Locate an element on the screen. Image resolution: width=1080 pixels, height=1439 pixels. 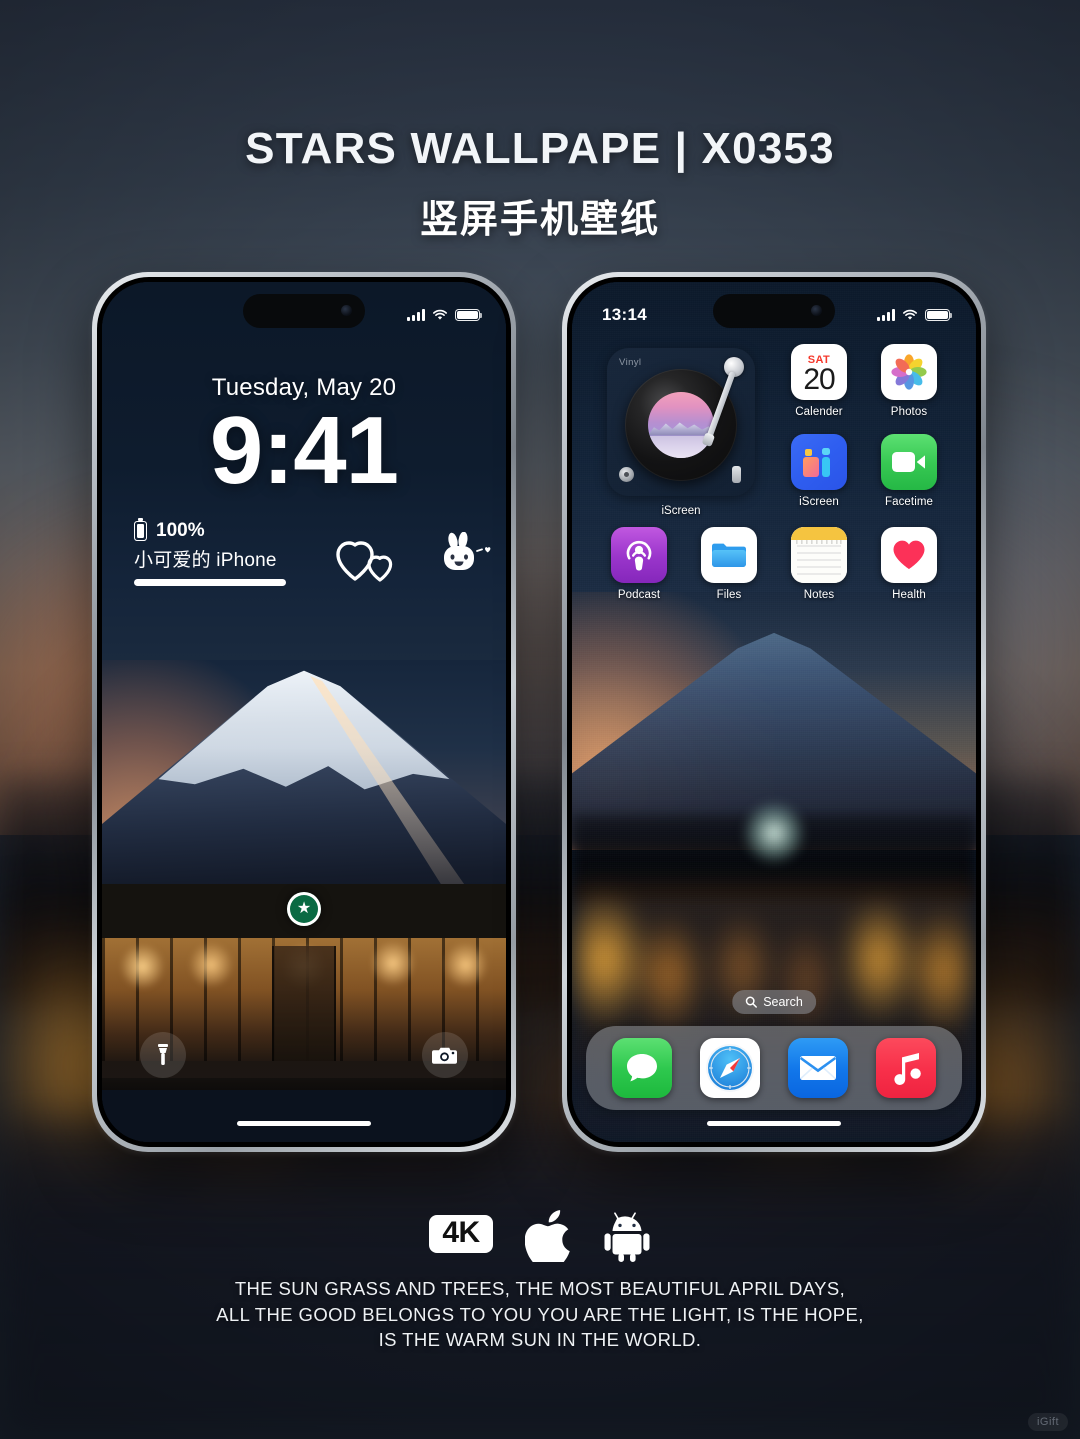
camera-button is located at coordinates (445, 1055).